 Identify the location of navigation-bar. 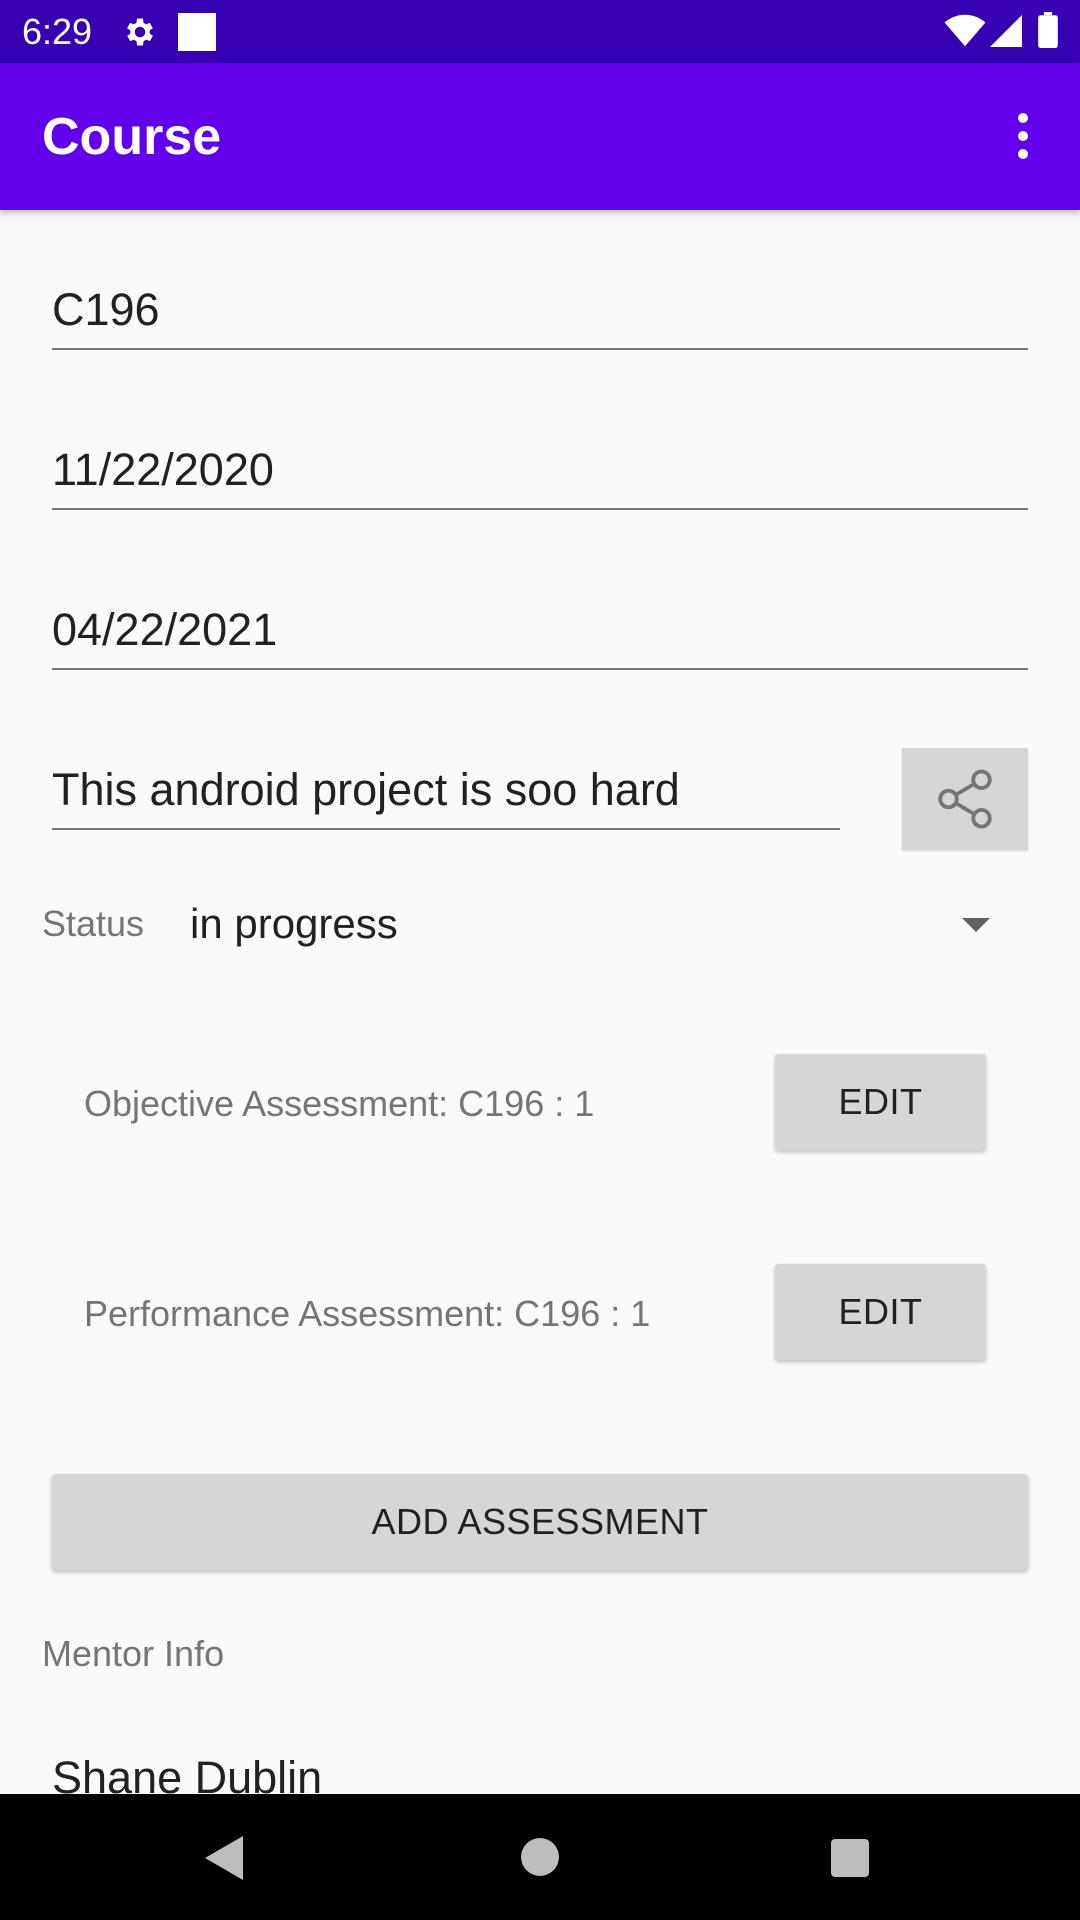
(540, 1857).